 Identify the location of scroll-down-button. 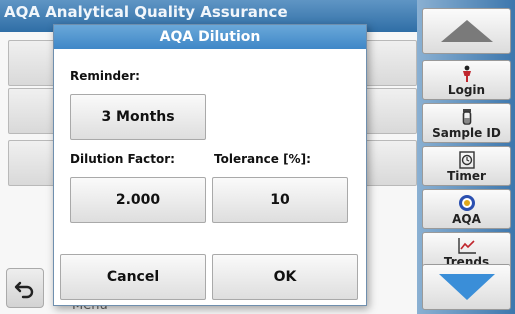
(466, 287).